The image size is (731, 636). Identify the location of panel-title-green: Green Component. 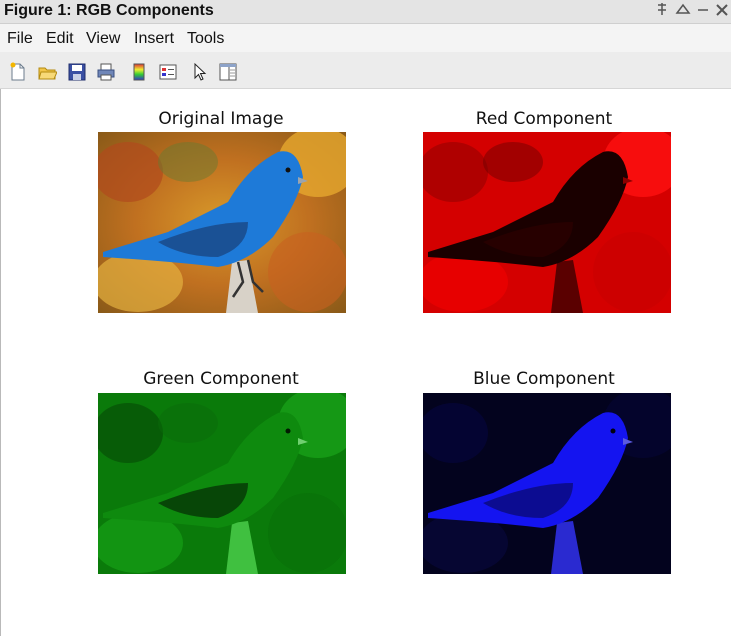
(221, 379).